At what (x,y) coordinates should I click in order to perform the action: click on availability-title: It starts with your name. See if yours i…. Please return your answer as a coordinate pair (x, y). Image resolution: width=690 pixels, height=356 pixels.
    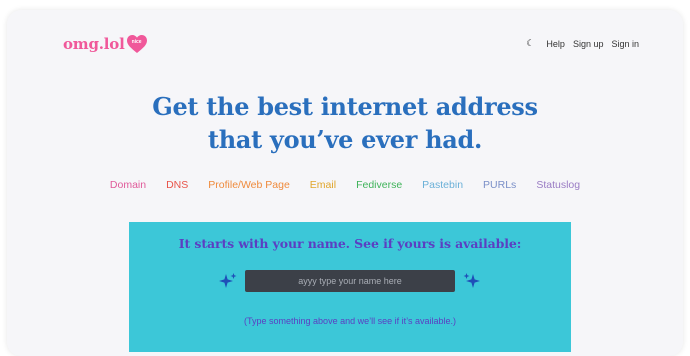
    Looking at the image, I should click on (350, 243).